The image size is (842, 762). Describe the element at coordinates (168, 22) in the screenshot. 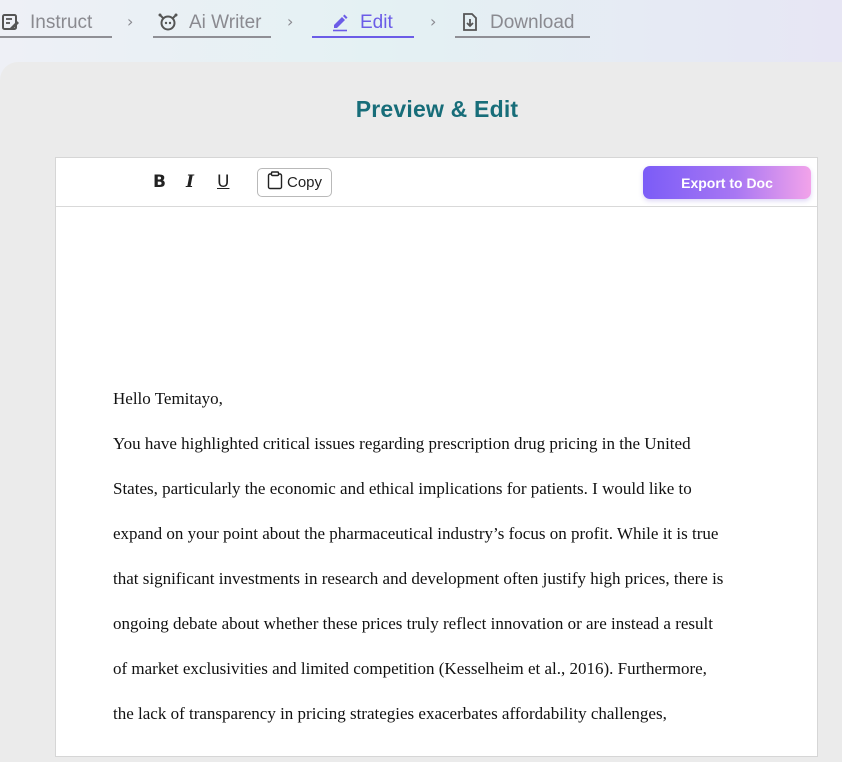

I see `robot-icon` at that location.